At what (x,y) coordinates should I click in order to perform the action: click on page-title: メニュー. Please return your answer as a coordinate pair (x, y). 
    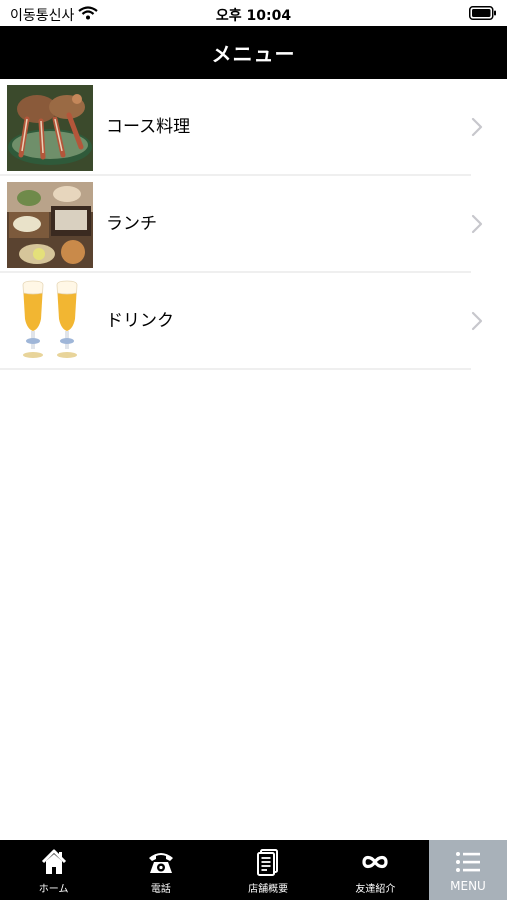
    Looking at the image, I should click on (253, 54).